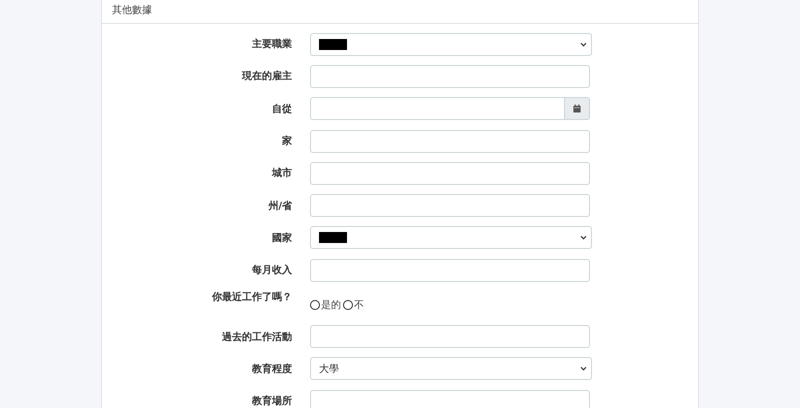  What do you see at coordinates (279, 206) in the screenshot?
I see `field-label: 州/省` at bounding box center [279, 206].